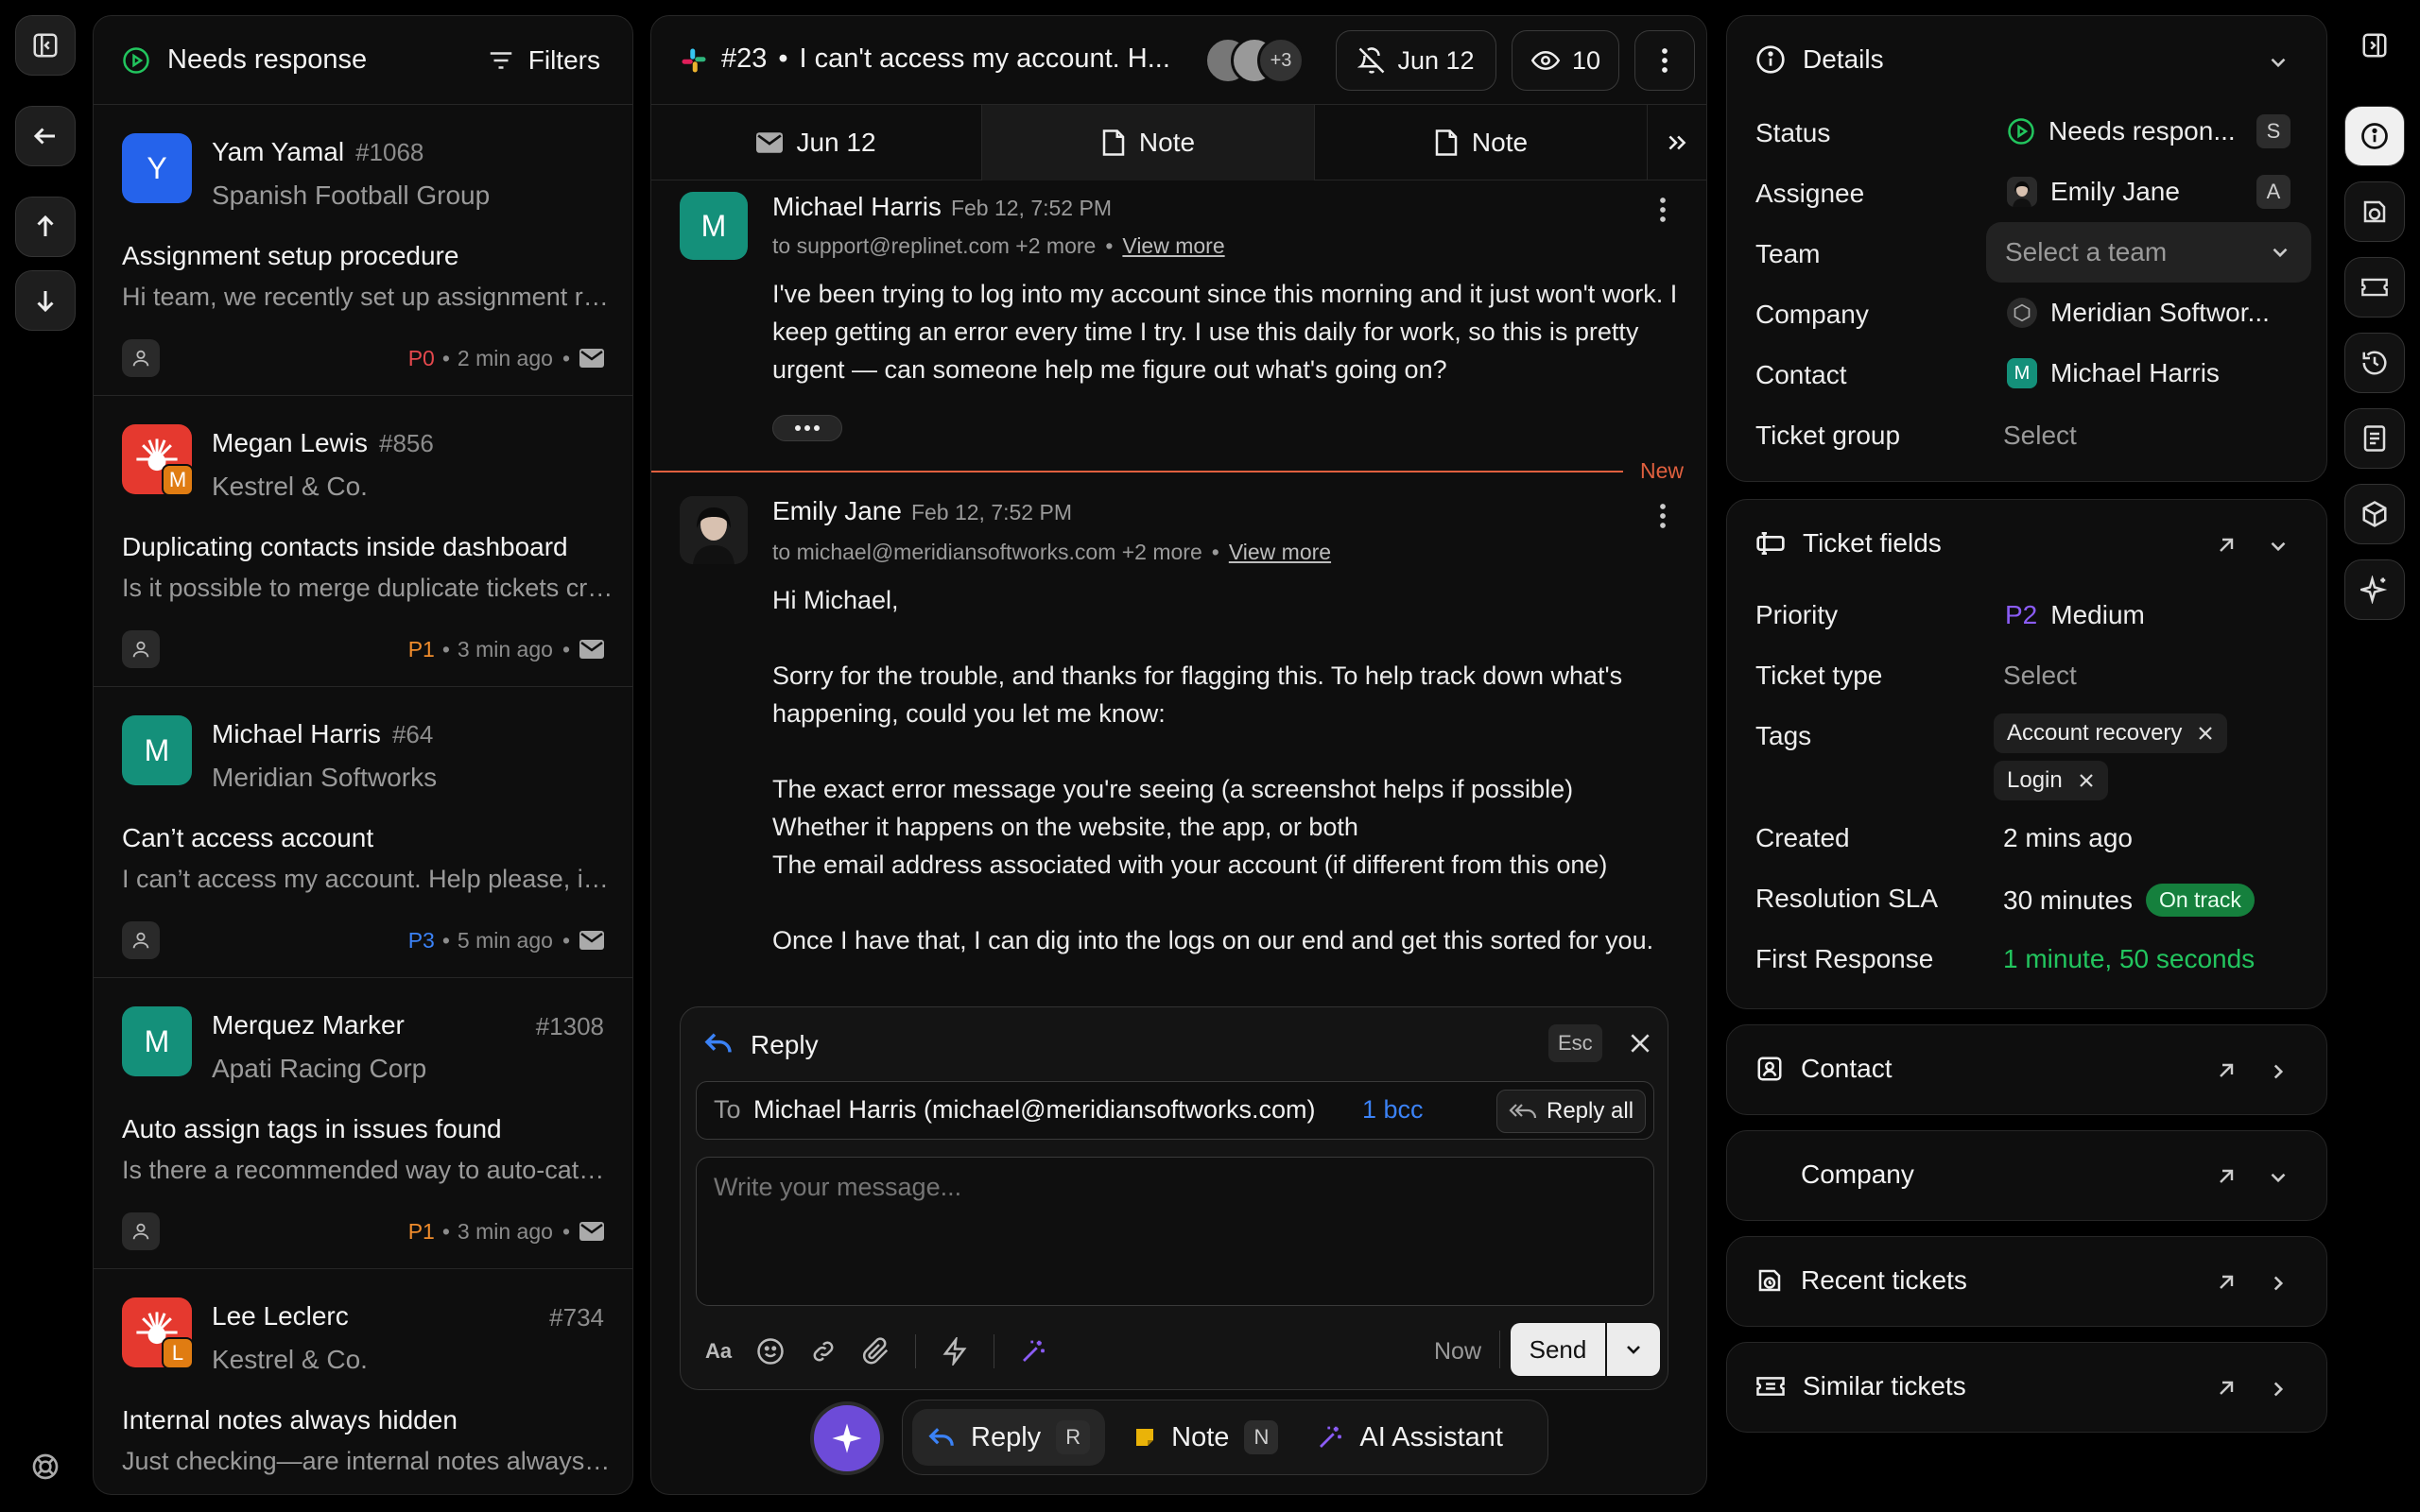  I want to click on similar-tickets-tab-button, so click(2374, 287).